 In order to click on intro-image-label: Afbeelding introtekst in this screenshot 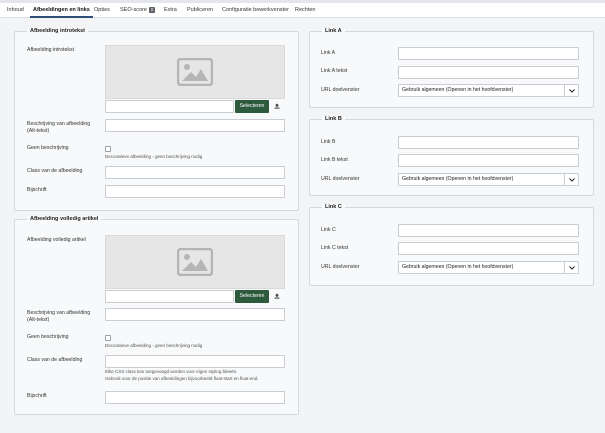, I will do `click(51, 50)`.